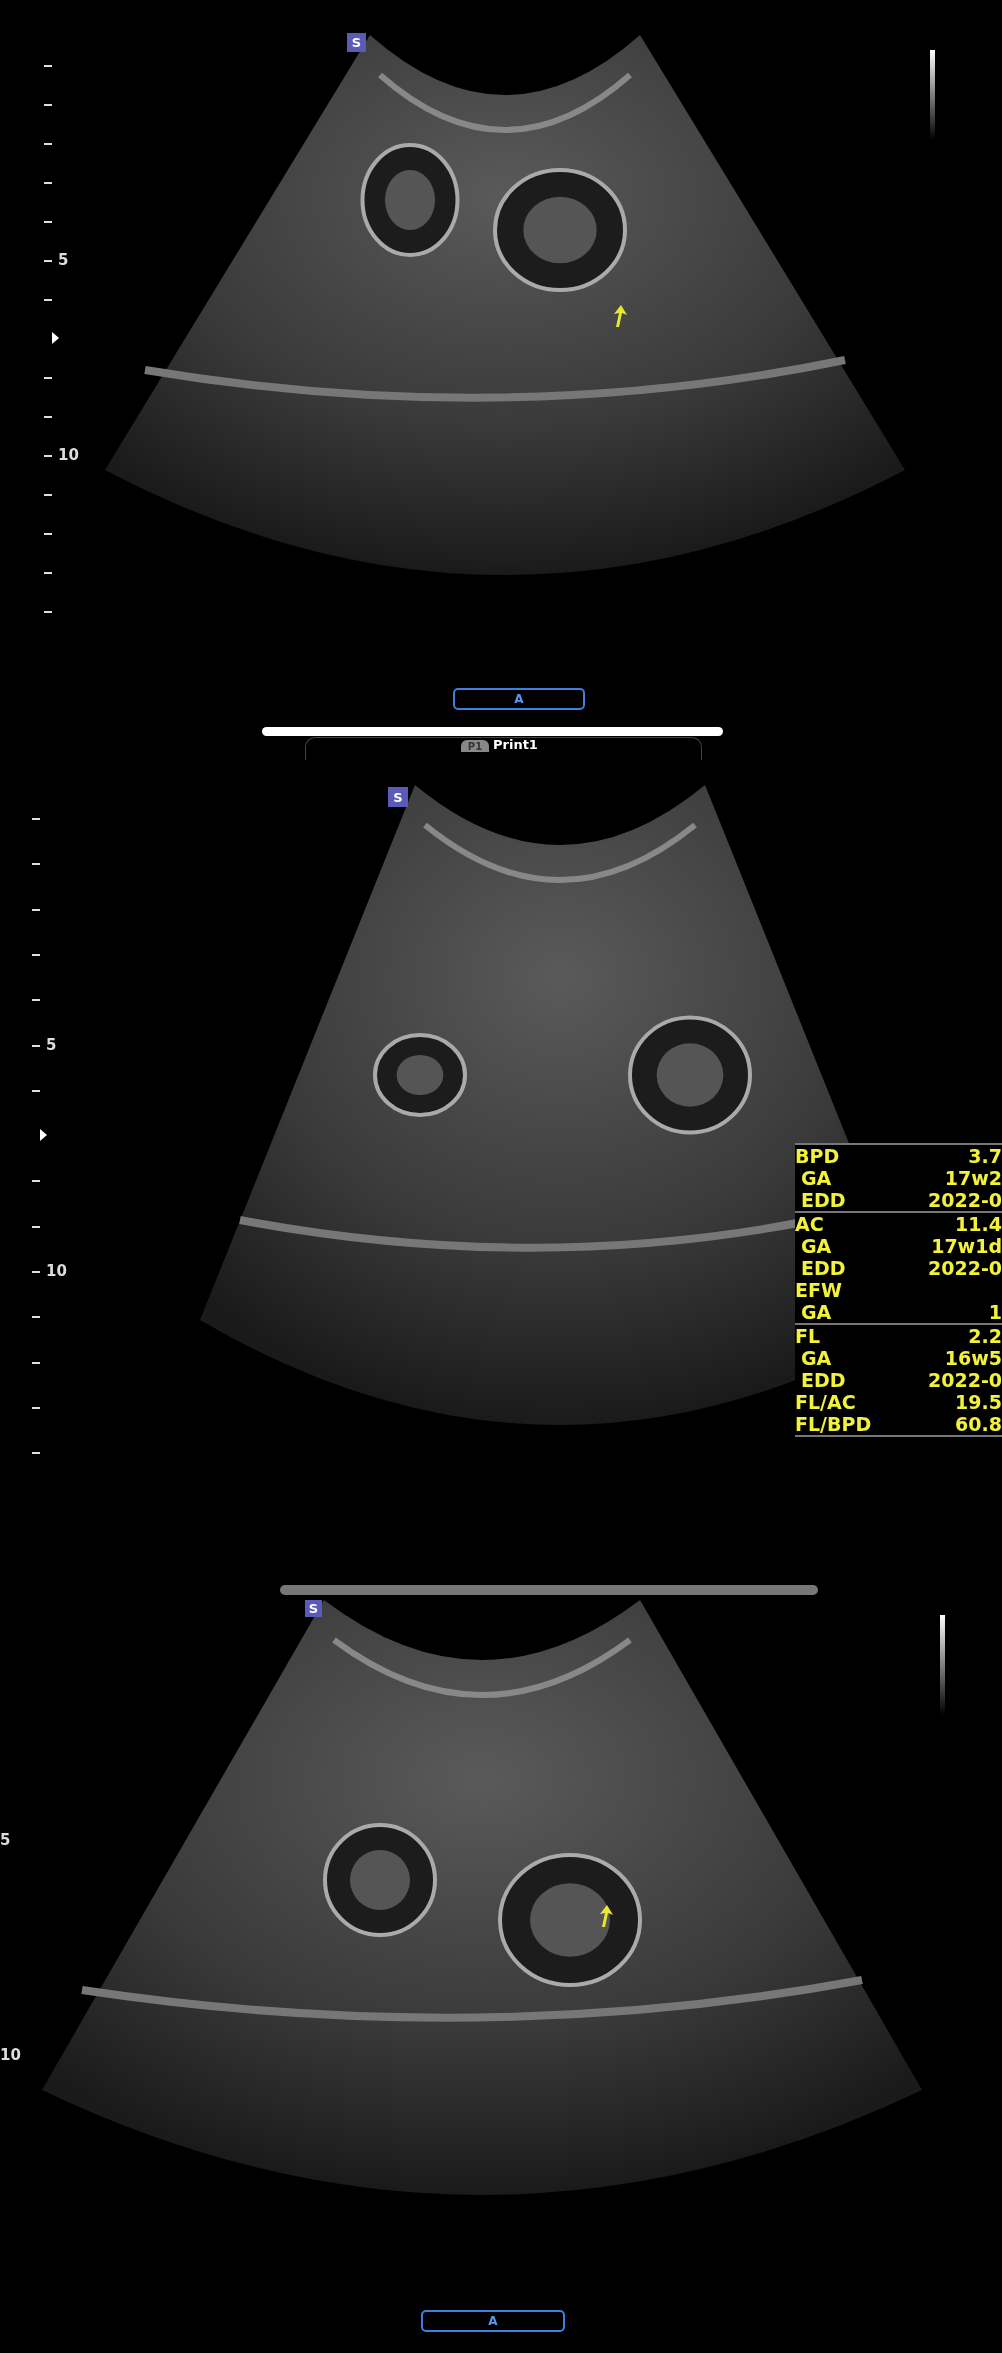 The width and height of the screenshot is (1002, 2353). I want to click on measurement-value: 17w1d, so click(966, 1246).